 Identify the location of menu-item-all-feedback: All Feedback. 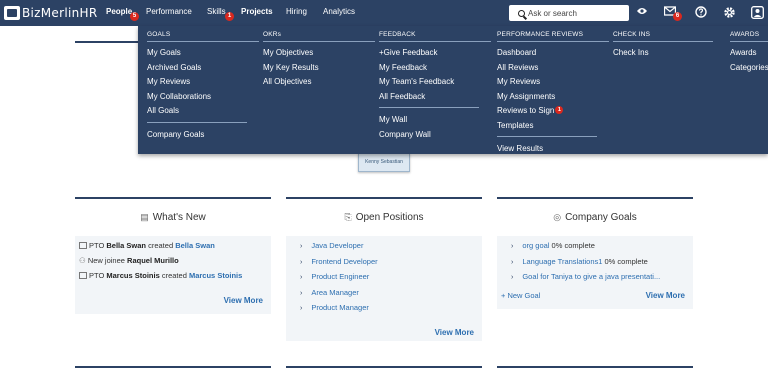
(435, 99).